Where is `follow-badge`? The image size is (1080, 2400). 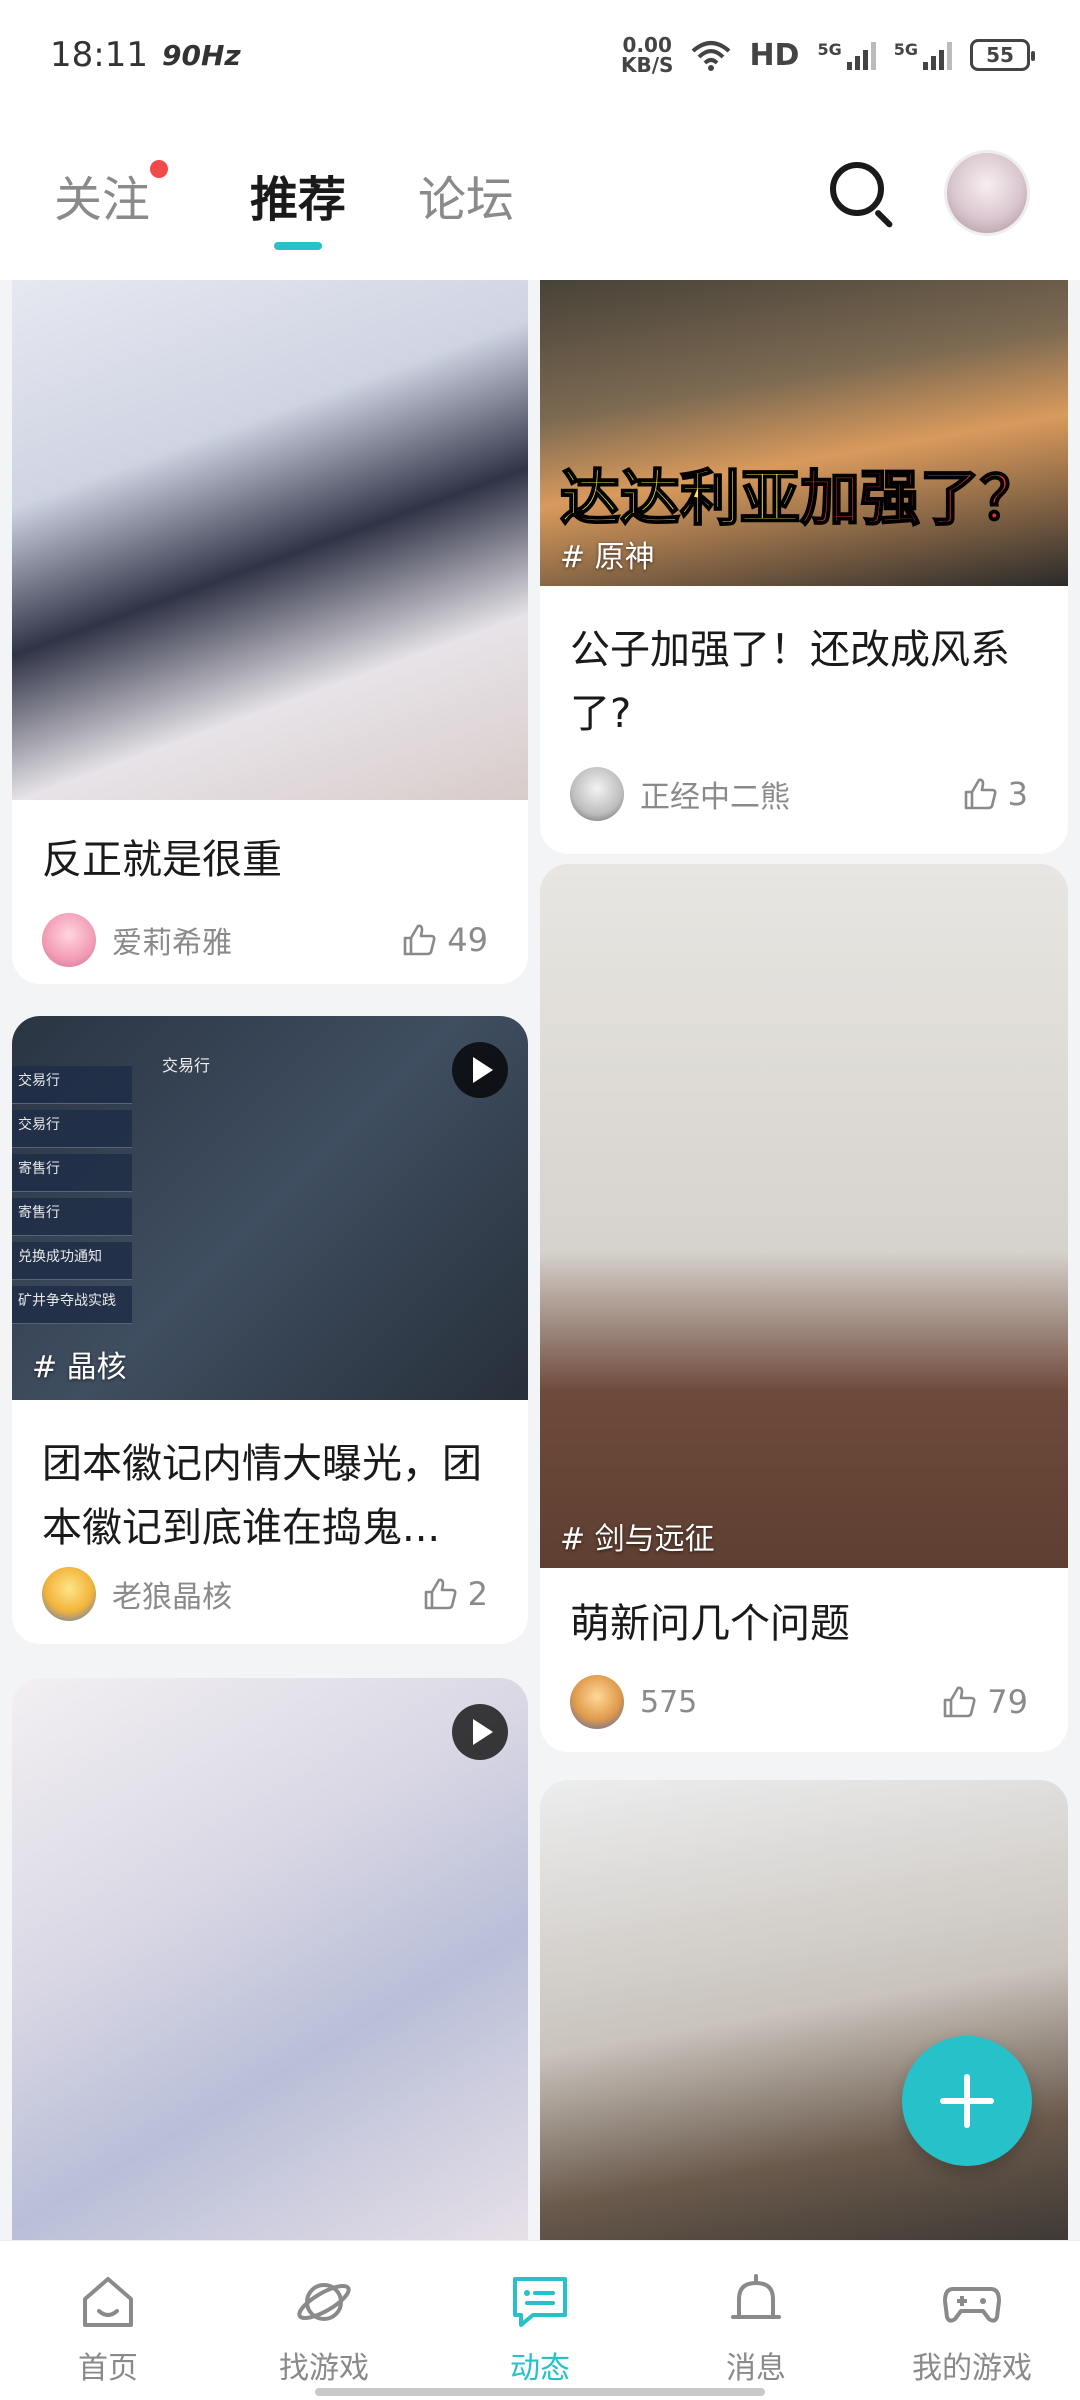 follow-badge is located at coordinates (159, 169).